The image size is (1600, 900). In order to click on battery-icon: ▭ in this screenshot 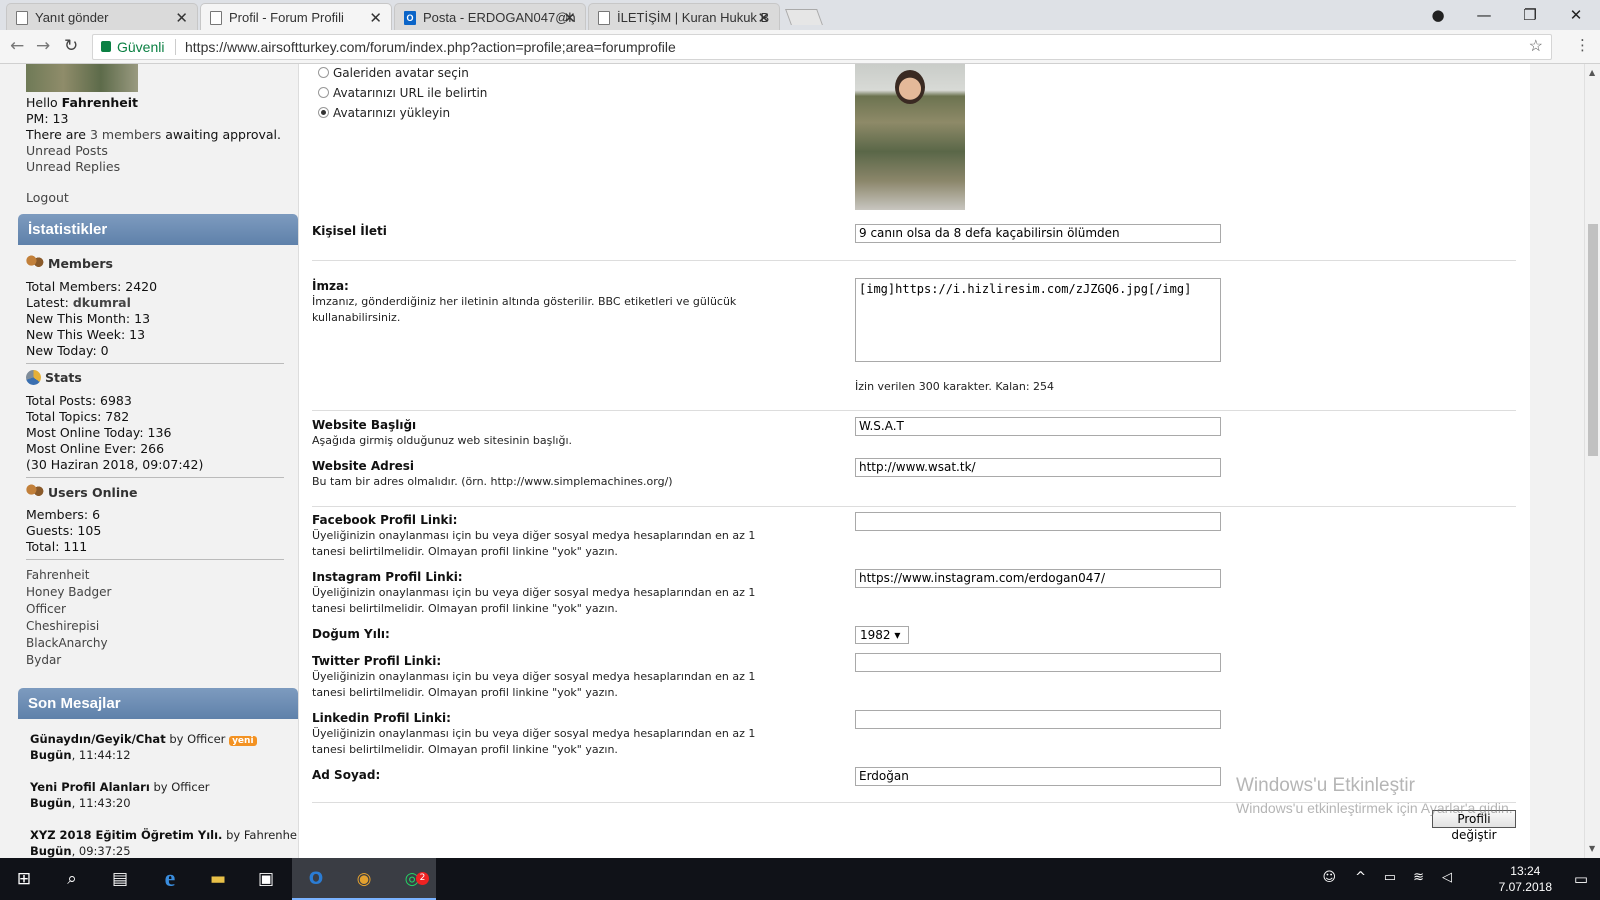, I will do `click(1390, 877)`.